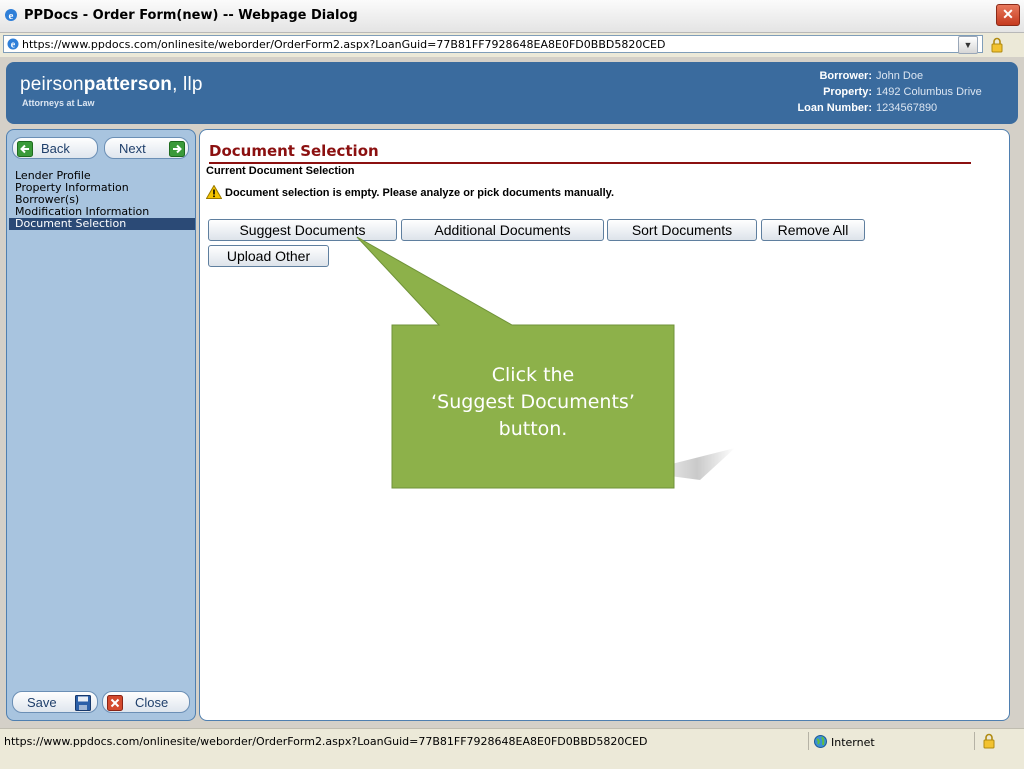 The image size is (1024, 769). Describe the element at coordinates (847, 92) in the screenshot. I see `property-label: Property:` at that location.